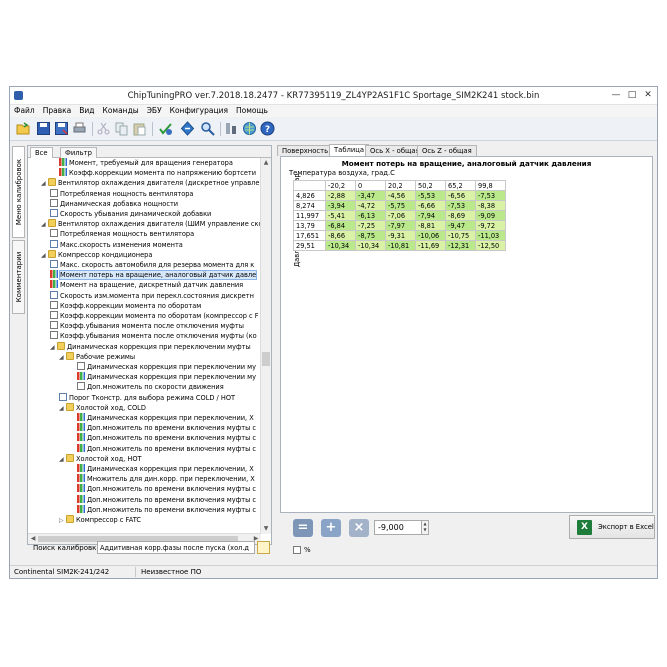  Describe the element at coordinates (266, 163) in the screenshot. I see `scroll-up-icon: ▲` at that location.